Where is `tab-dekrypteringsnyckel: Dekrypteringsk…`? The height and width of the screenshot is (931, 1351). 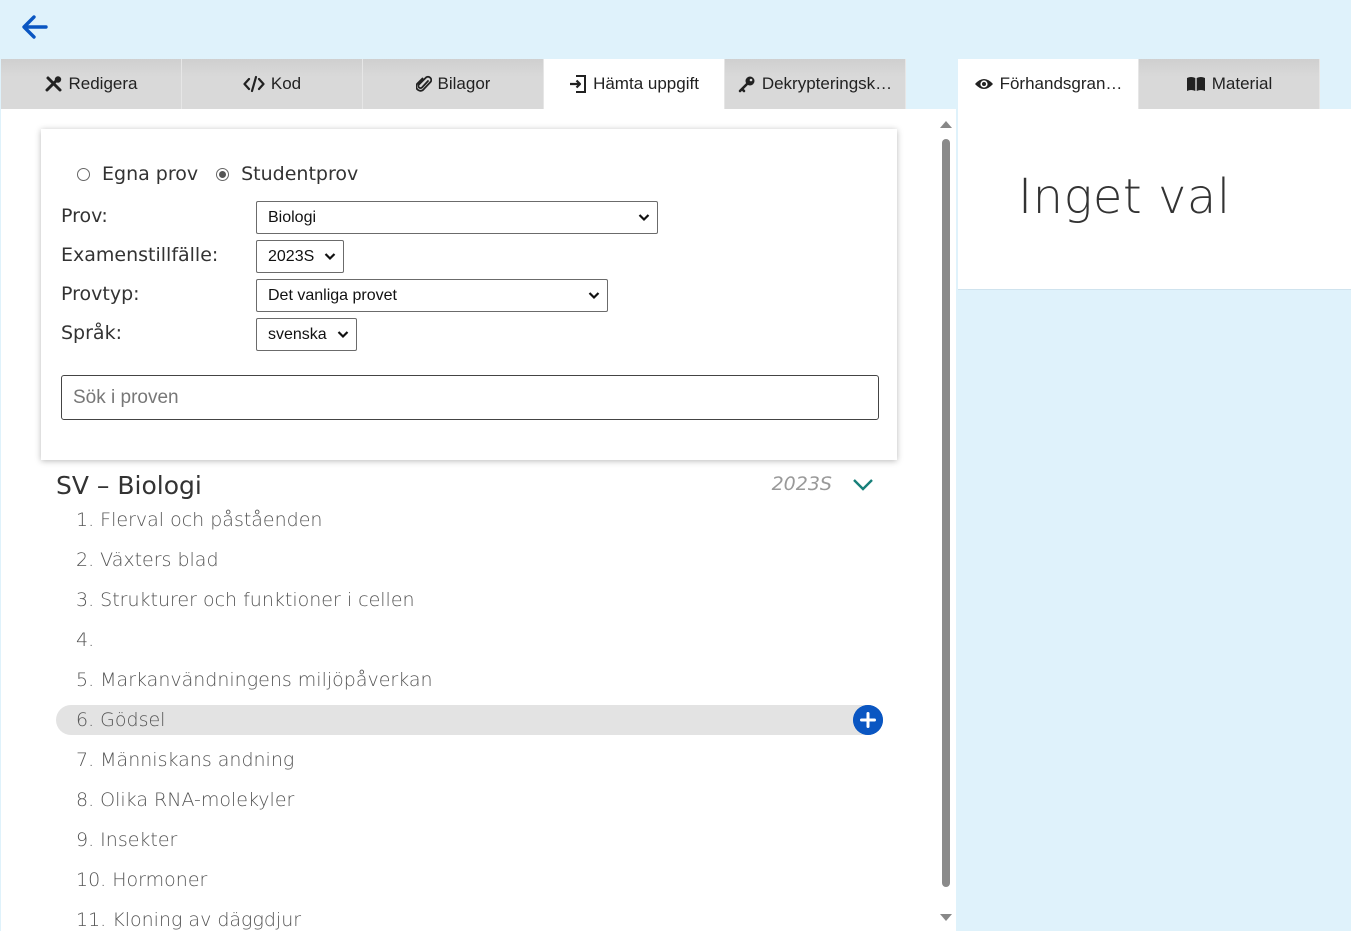
tab-dekrypteringsnyckel: Dekrypteringsk… is located at coordinates (815, 84).